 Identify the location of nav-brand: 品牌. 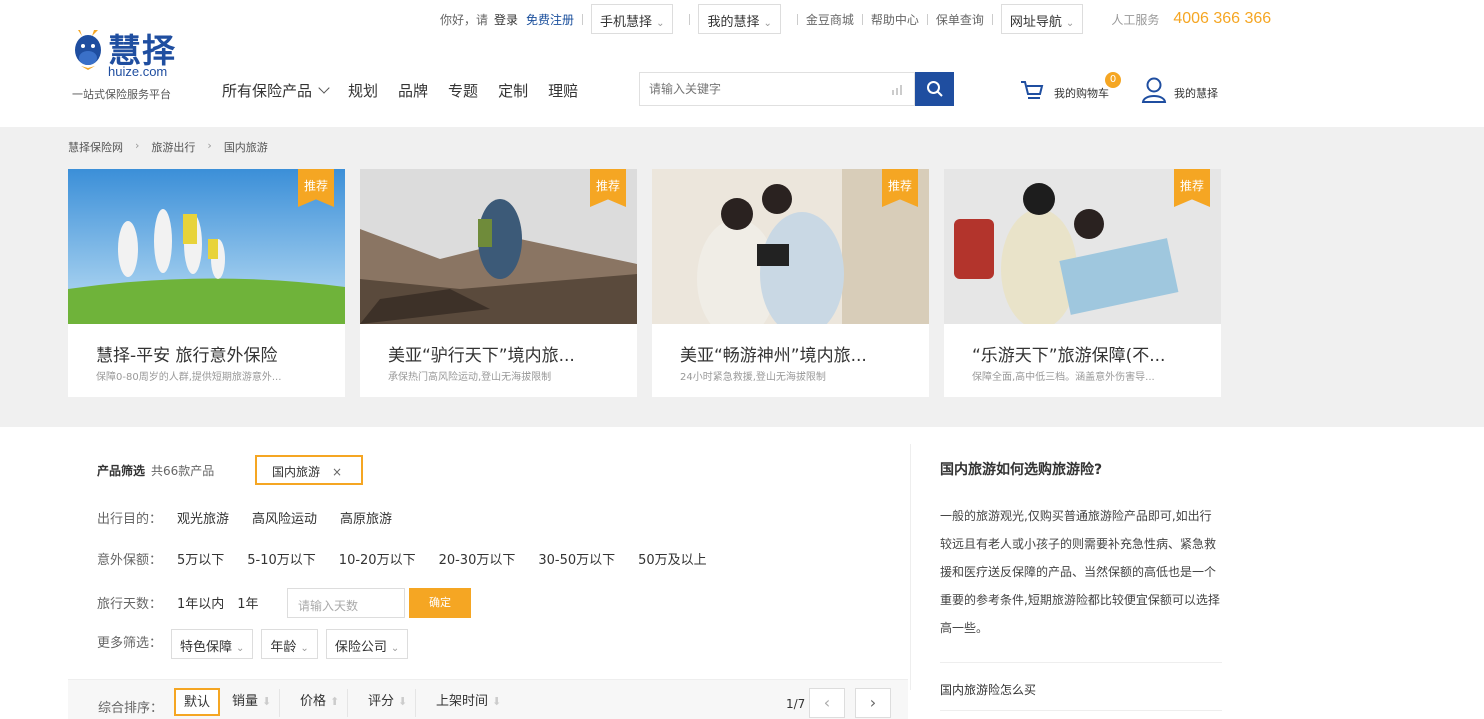
(413, 90).